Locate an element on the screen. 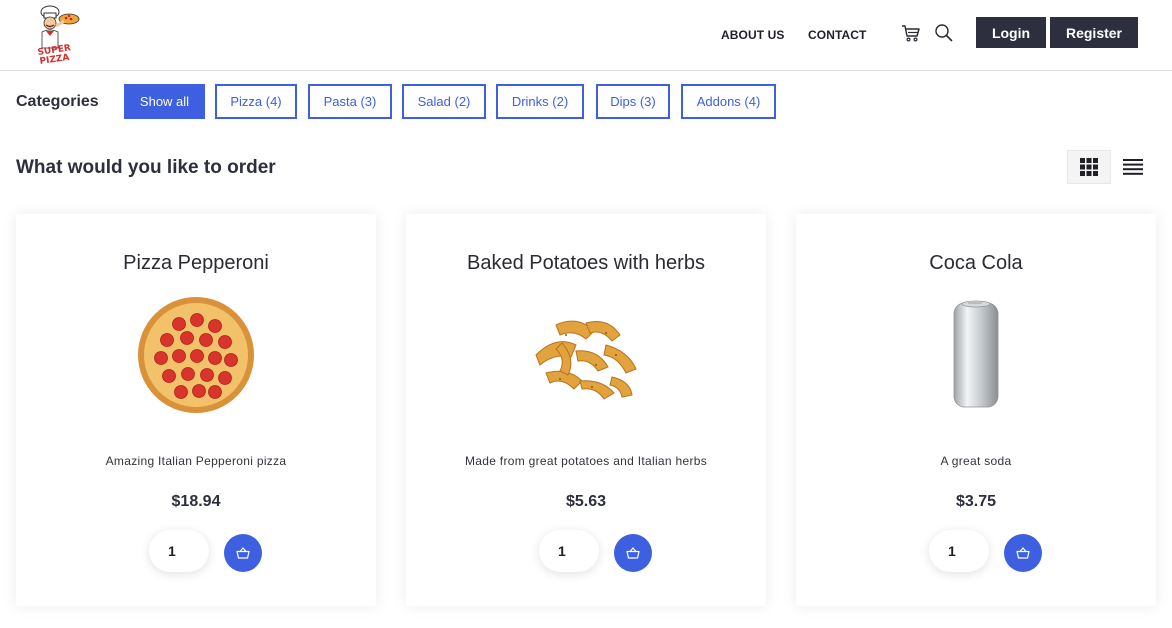 This screenshot has width=1172, height=628. grid-view-toggle is located at coordinates (1089, 167).